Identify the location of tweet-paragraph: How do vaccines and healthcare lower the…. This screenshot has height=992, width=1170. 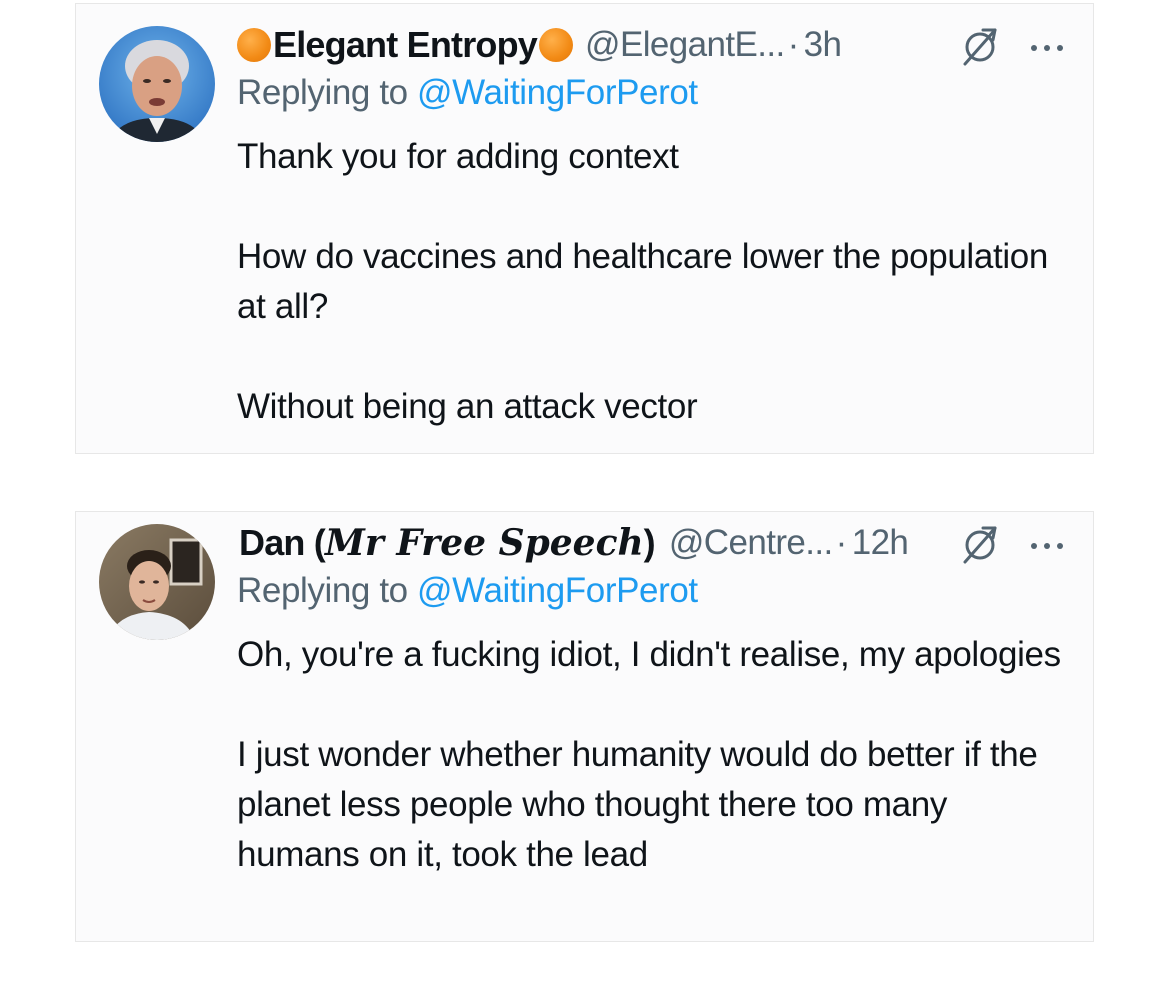
(643, 281).